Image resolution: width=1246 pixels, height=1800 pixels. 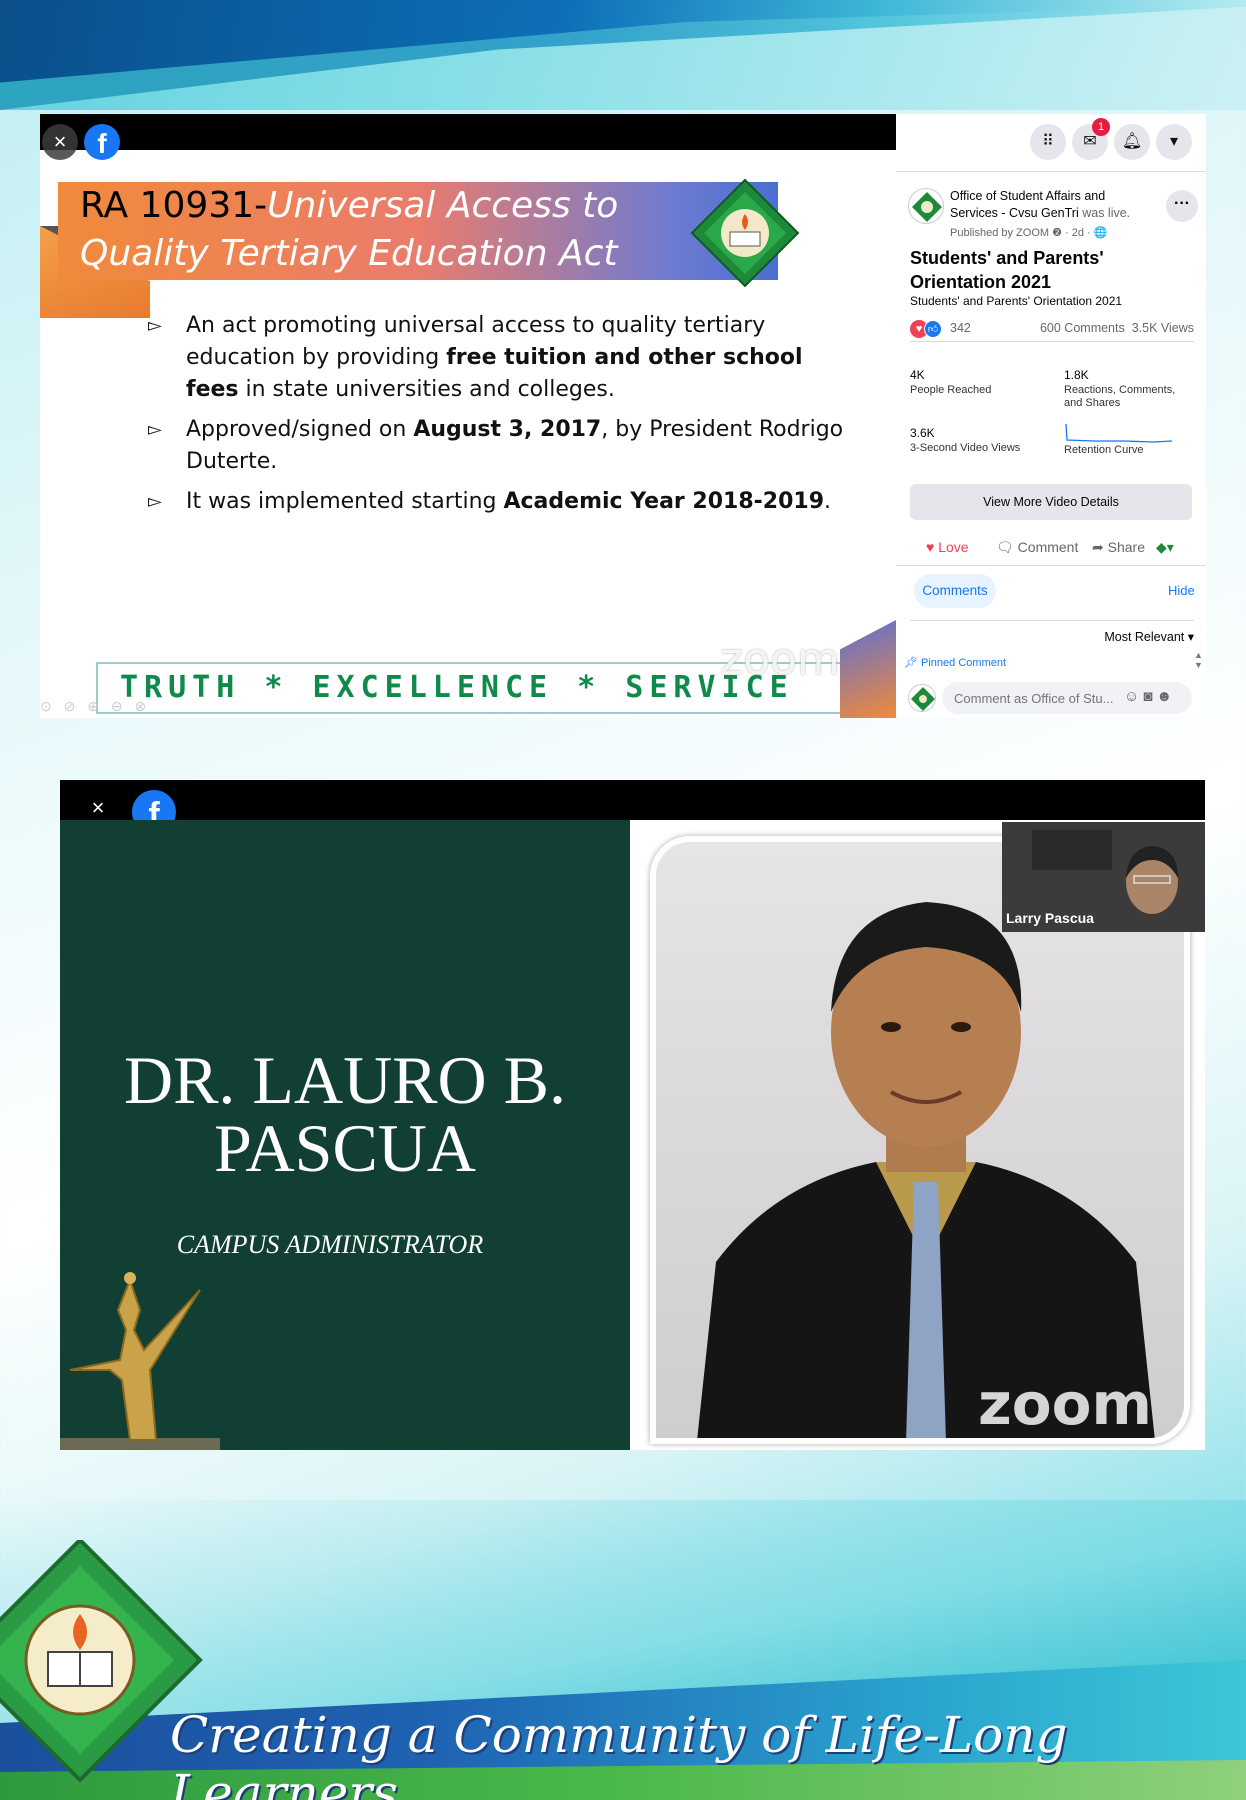 What do you see at coordinates (102, 142) in the screenshot?
I see `facebook-logo-icon: f` at bounding box center [102, 142].